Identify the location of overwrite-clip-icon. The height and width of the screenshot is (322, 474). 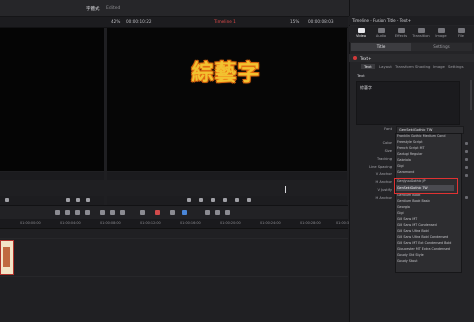
(112, 212).